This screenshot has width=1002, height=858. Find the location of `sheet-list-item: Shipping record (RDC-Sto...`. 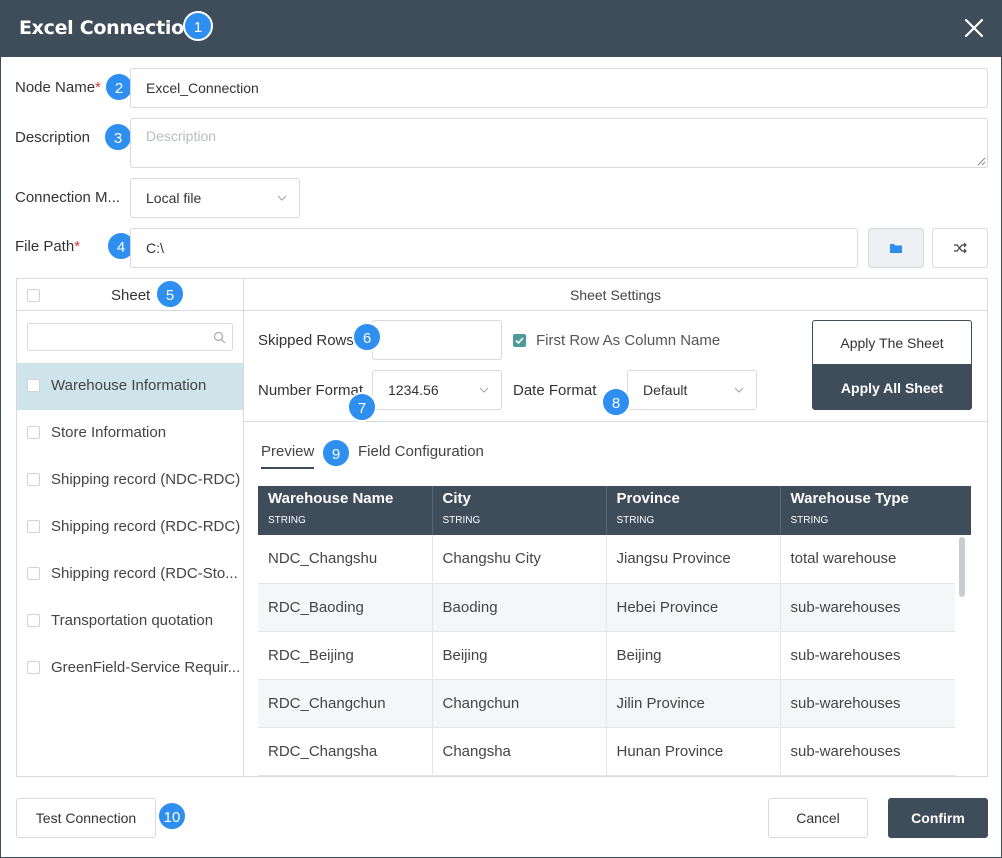

sheet-list-item: Shipping record (RDC-Sto... is located at coordinates (130, 574).